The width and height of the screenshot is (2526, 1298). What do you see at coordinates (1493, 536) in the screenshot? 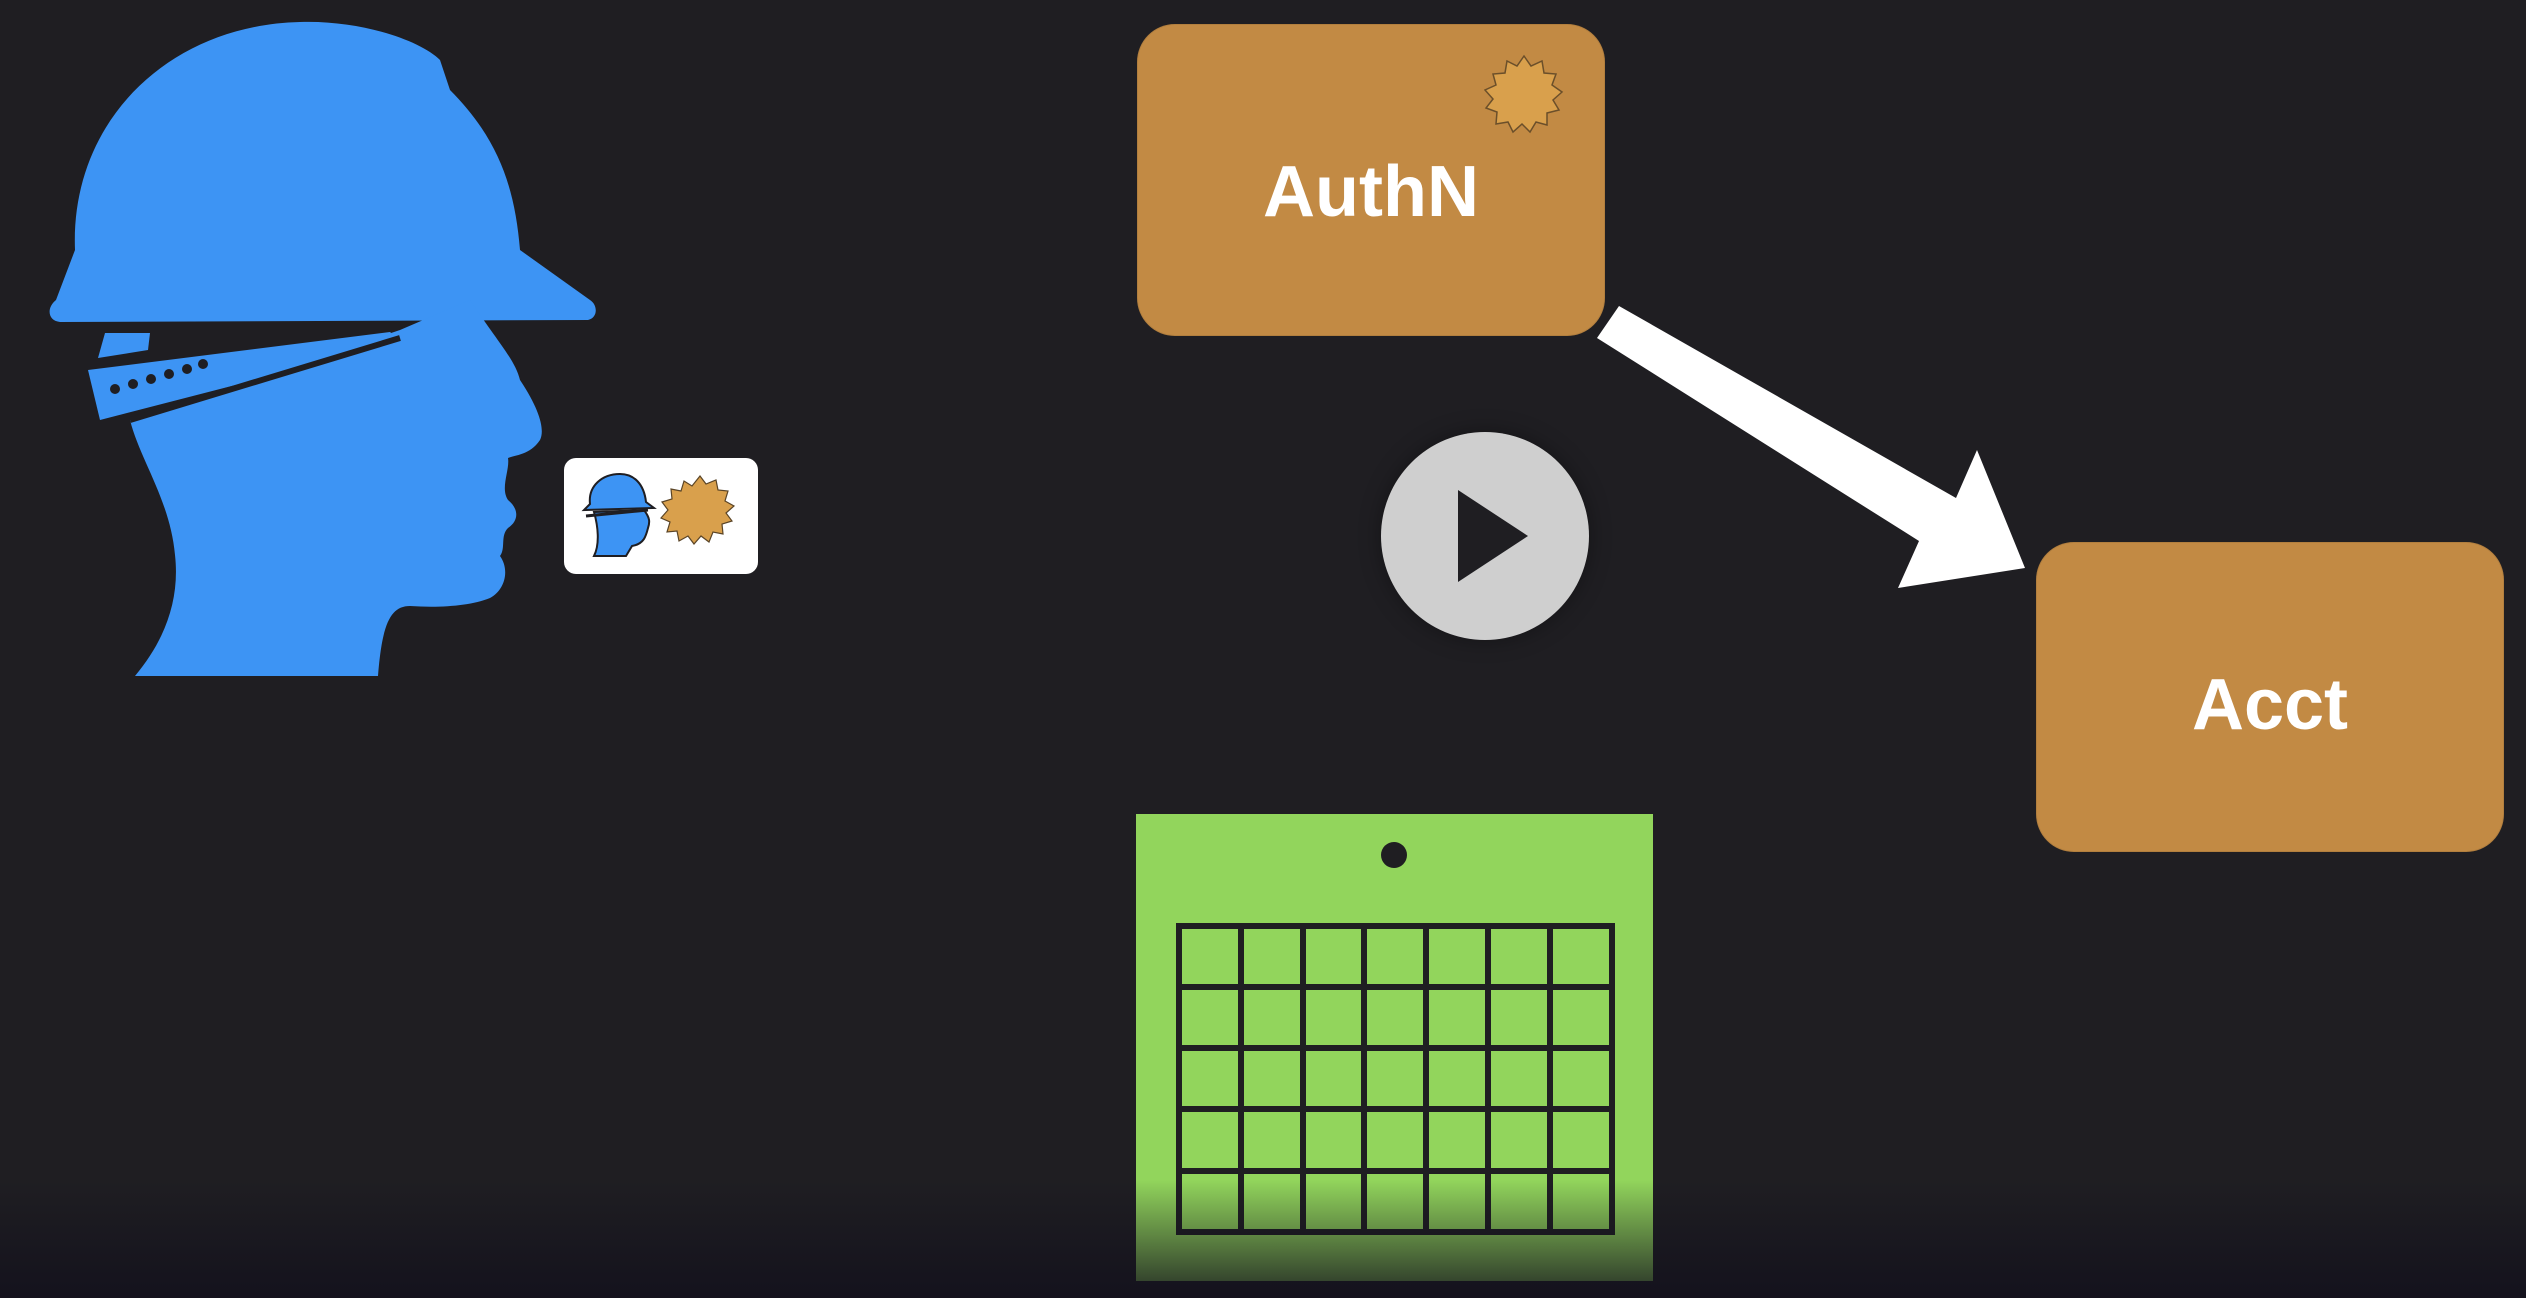
I see `play-icon` at bounding box center [1493, 536].